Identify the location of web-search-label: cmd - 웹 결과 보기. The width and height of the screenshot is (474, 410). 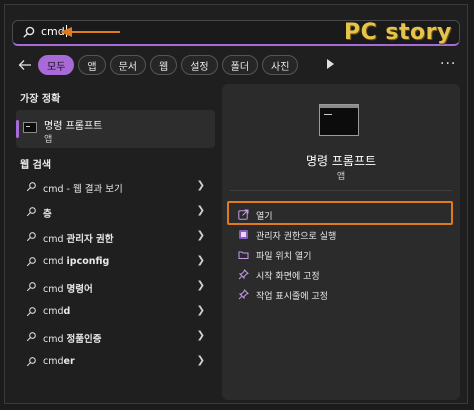
(83, 188).